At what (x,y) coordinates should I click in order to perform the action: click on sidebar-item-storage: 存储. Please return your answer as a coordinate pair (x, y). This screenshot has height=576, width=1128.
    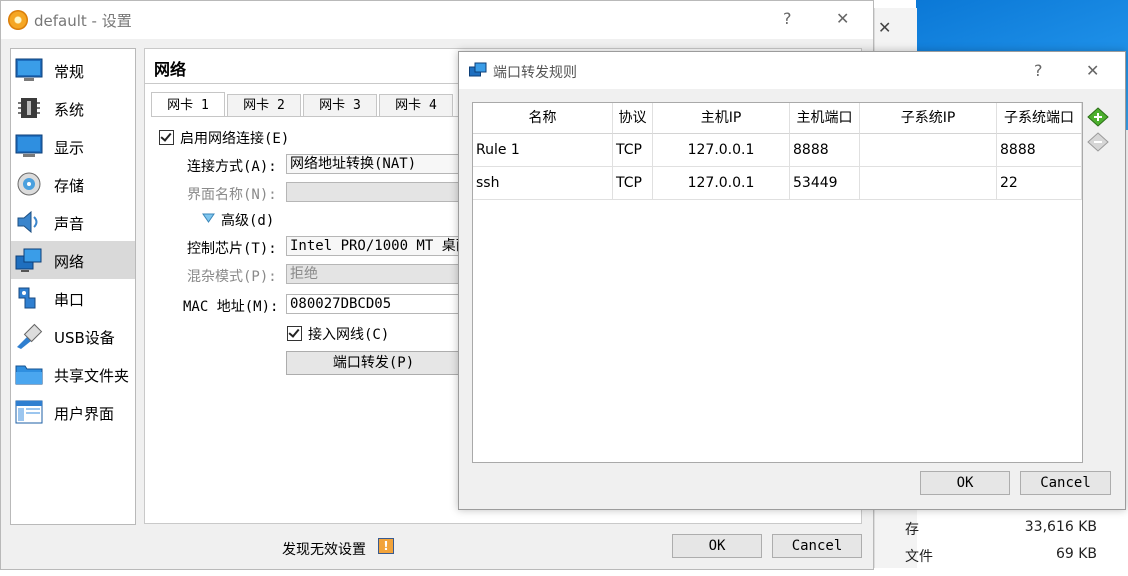
    Looking at the image, I should click on (73, 184).